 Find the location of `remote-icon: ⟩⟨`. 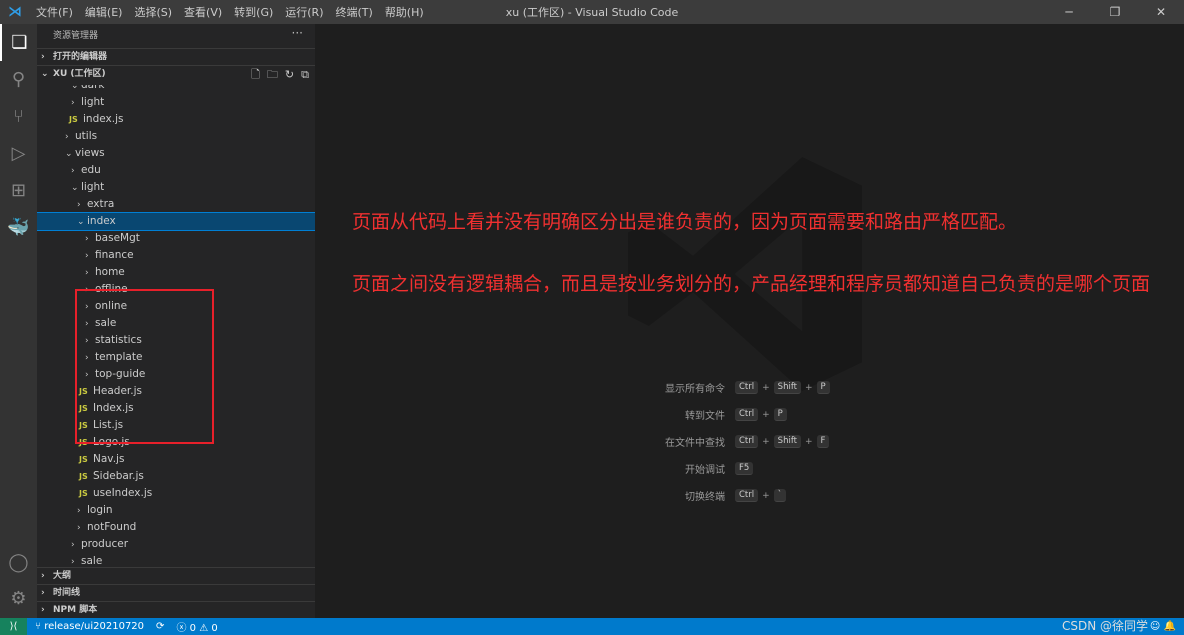

remote-icon: ⟩⟨ is located at coordinates (13, 626).